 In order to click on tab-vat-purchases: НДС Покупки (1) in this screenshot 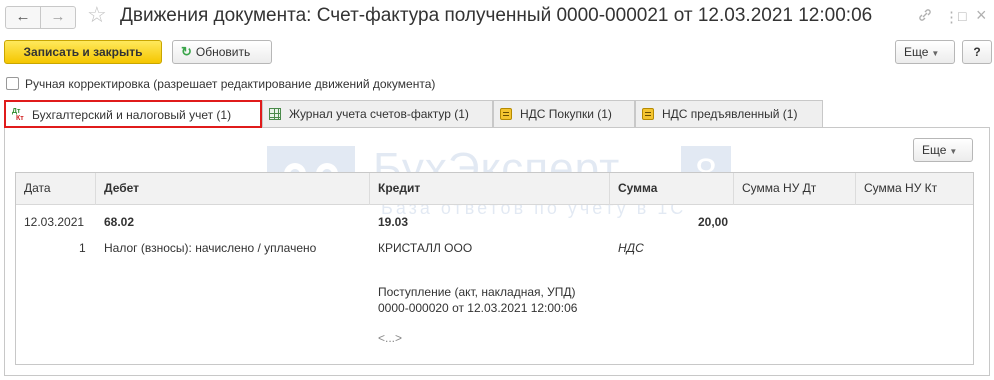, I will do `click(564, 114)`.